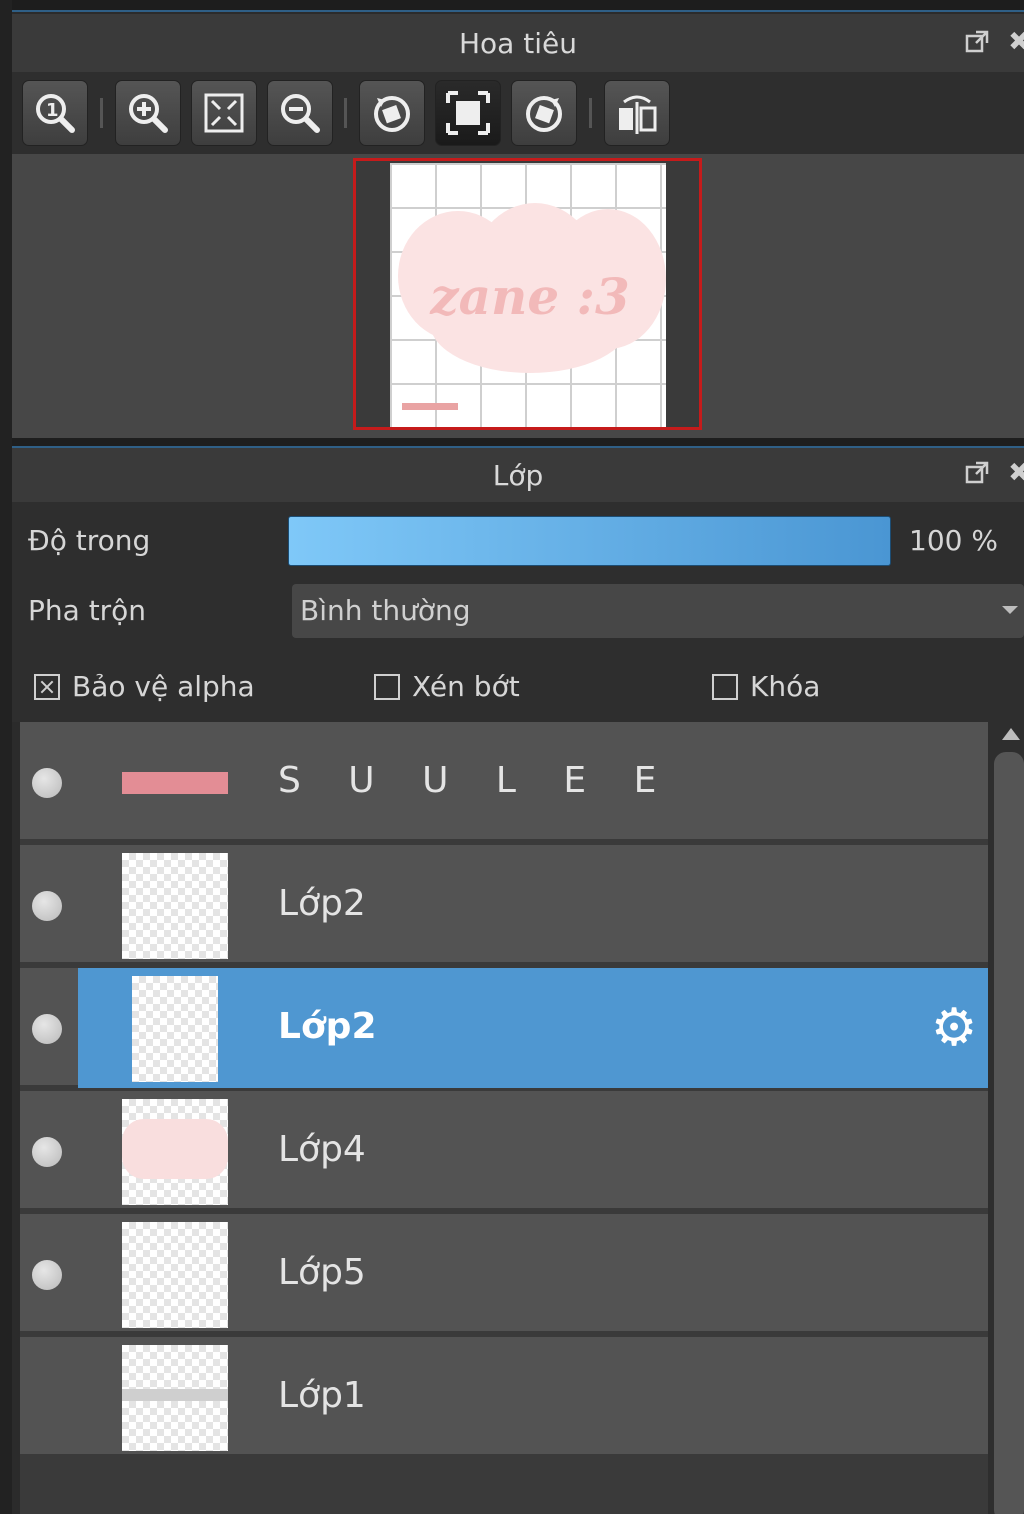  I want to click on chevron-down-icon, so click(1010, 610).